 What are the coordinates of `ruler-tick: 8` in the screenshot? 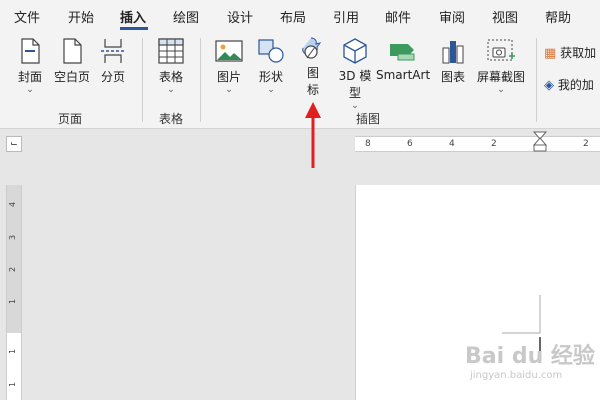 It's located at (368, 144).